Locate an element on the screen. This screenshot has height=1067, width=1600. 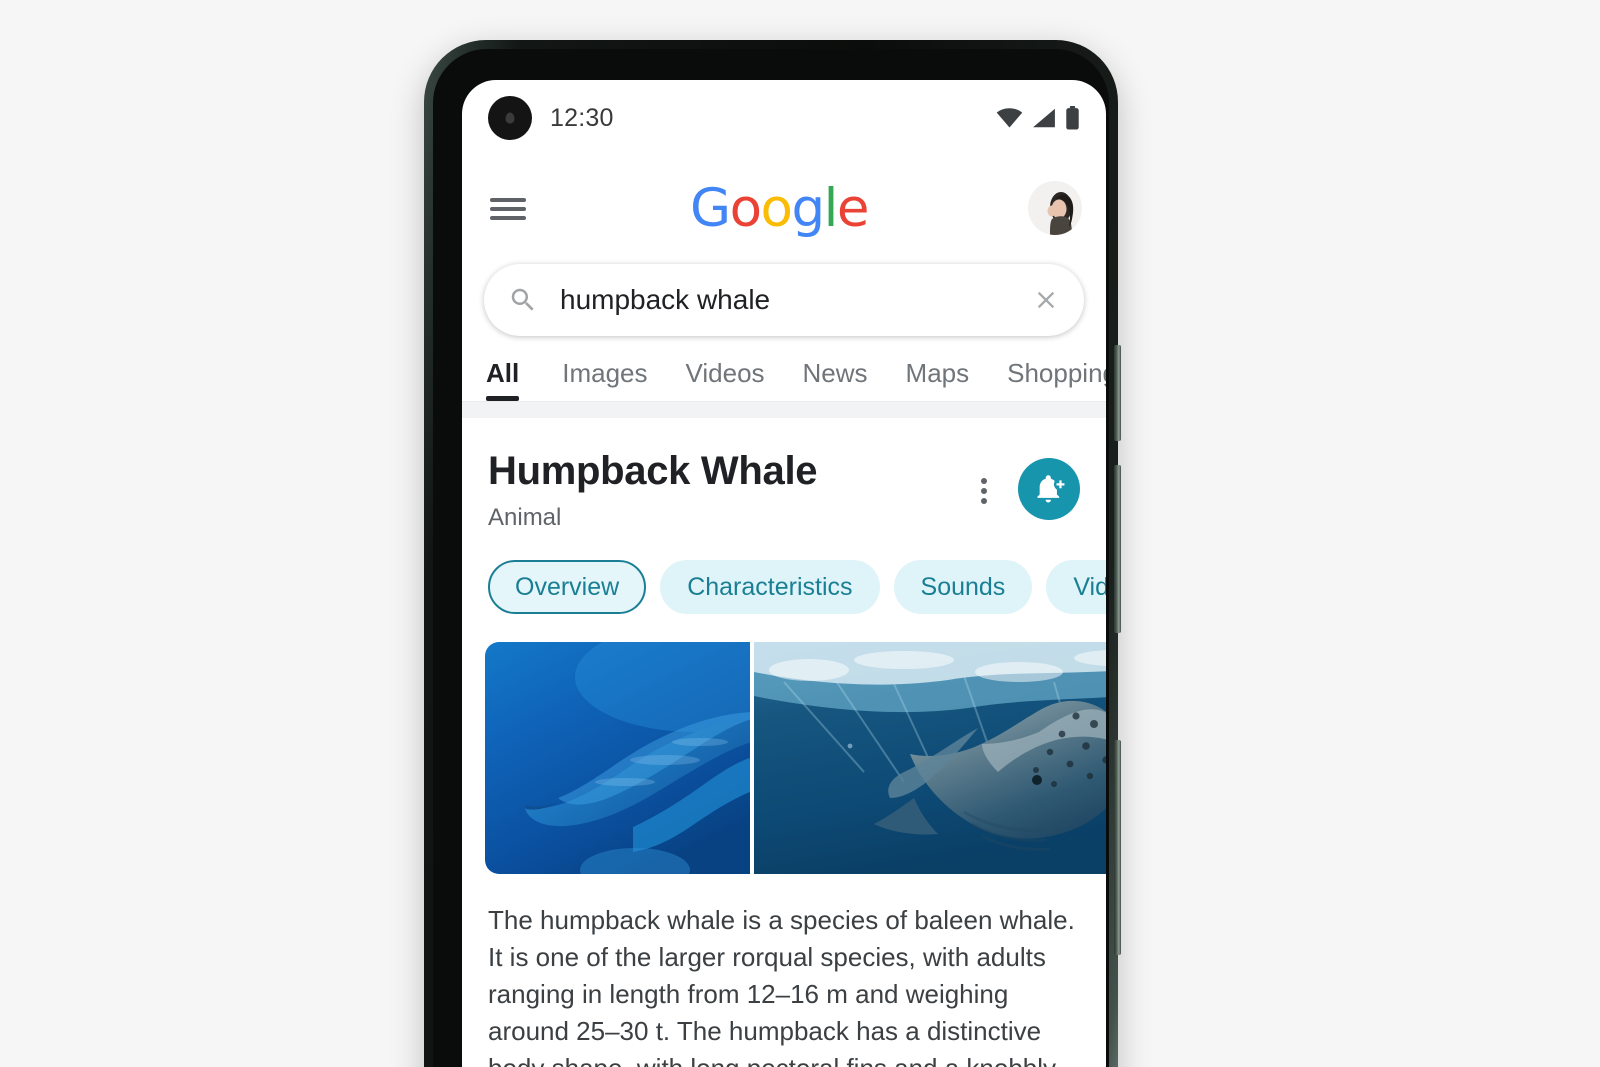
wifi-icon is located at coordinates (1009, 118).